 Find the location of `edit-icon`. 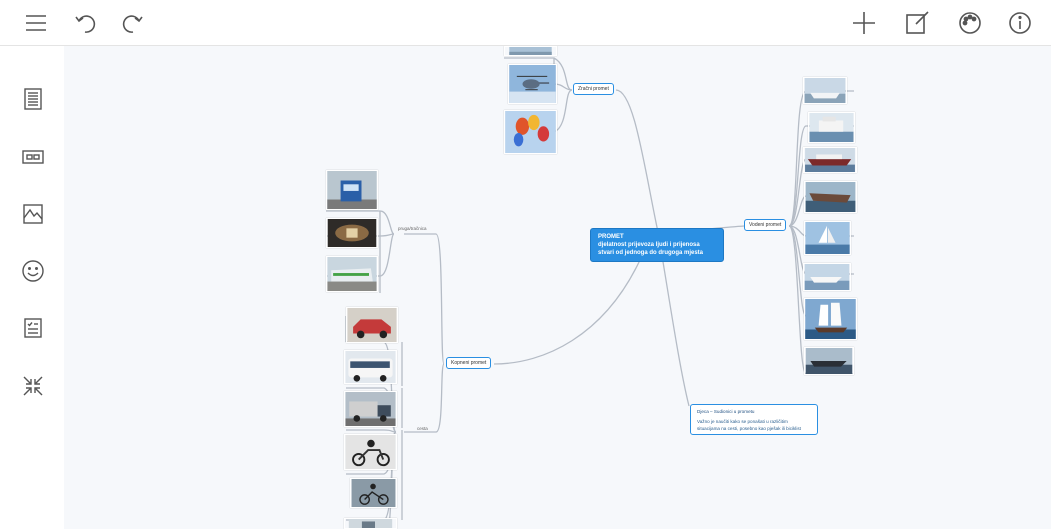

edit-icon is located at coordinates (917, 23).